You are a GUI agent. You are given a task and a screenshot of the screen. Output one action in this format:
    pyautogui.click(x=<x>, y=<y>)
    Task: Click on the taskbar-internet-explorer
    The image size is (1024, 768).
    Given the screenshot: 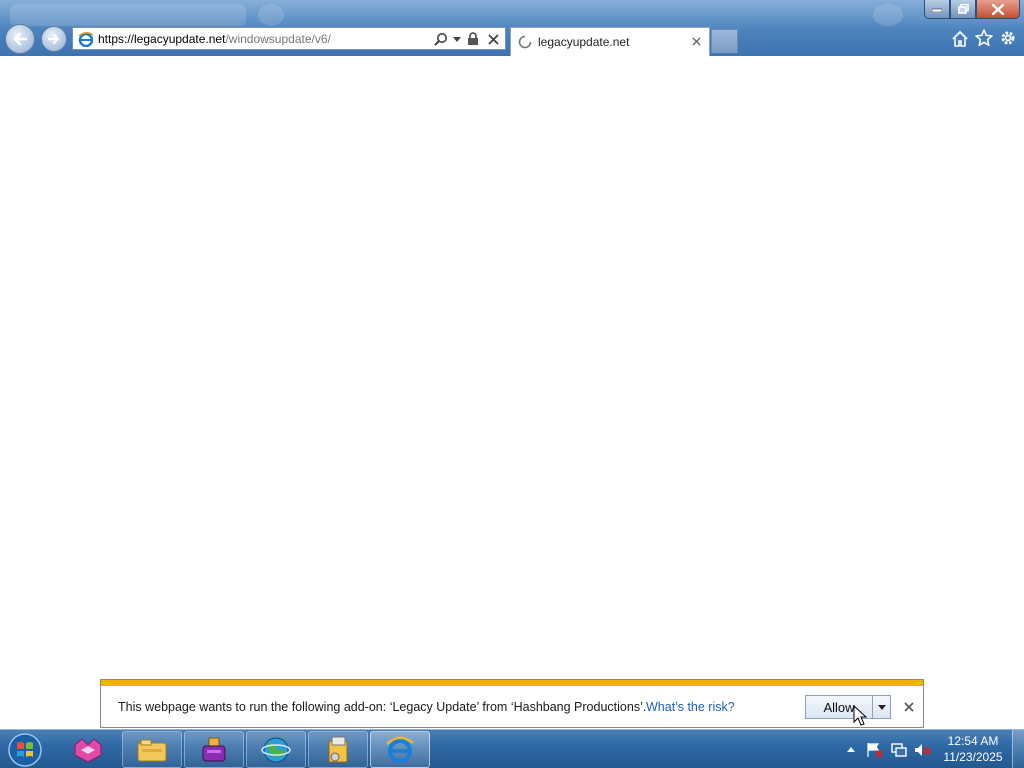 What is the action you would take?
    pyautogui.click(x=400, y=749)
    